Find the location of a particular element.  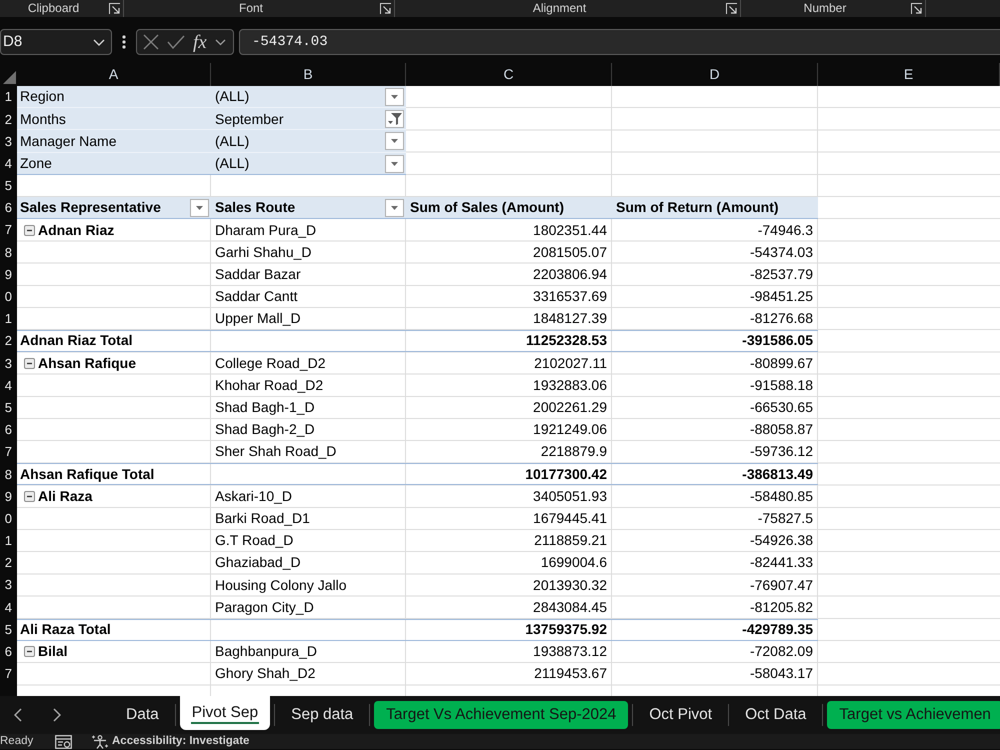

filter-field-label: Months is located at coordinates (43, 119).